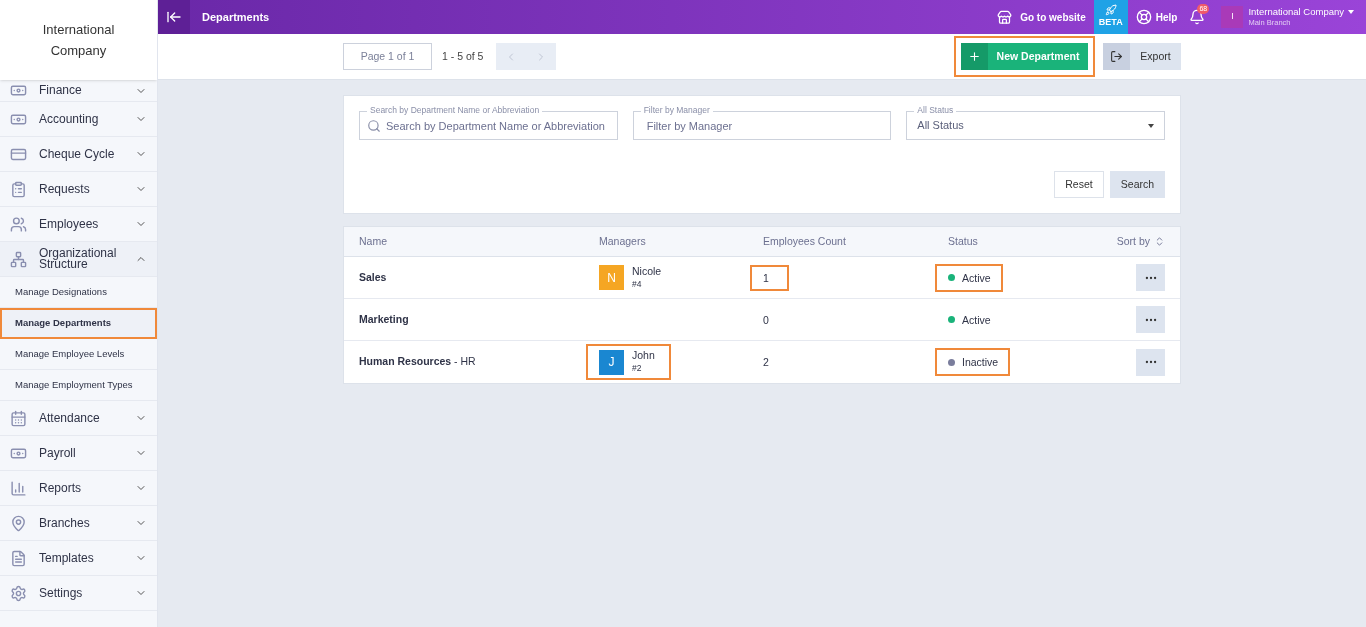 This screenshot has width=1366, height=627. Describe the element at coordinates (70, 418) in the screenshot. I see `sidebar-item-label: Attendance` at that location.